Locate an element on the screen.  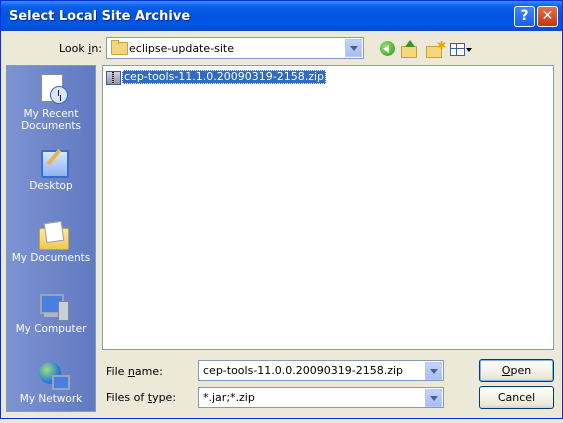
place-desktop: Desktop is located at coordinates (51, 177).